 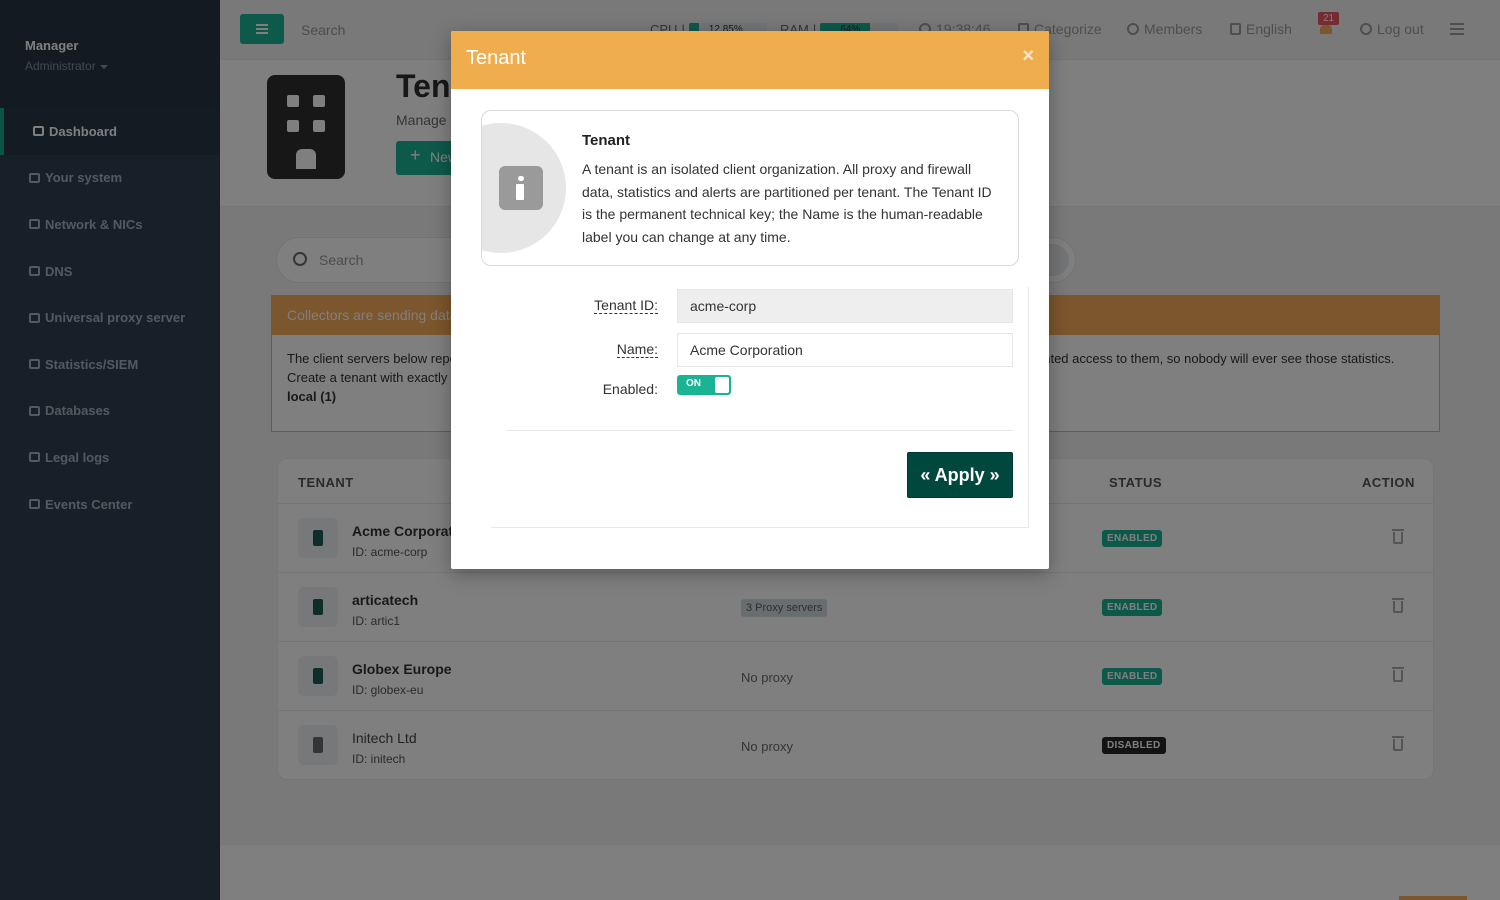 What do you see at coordinates (606, 140) in the screenshot?
I see `info-title: Tenant` at bounding box center [606, 140].